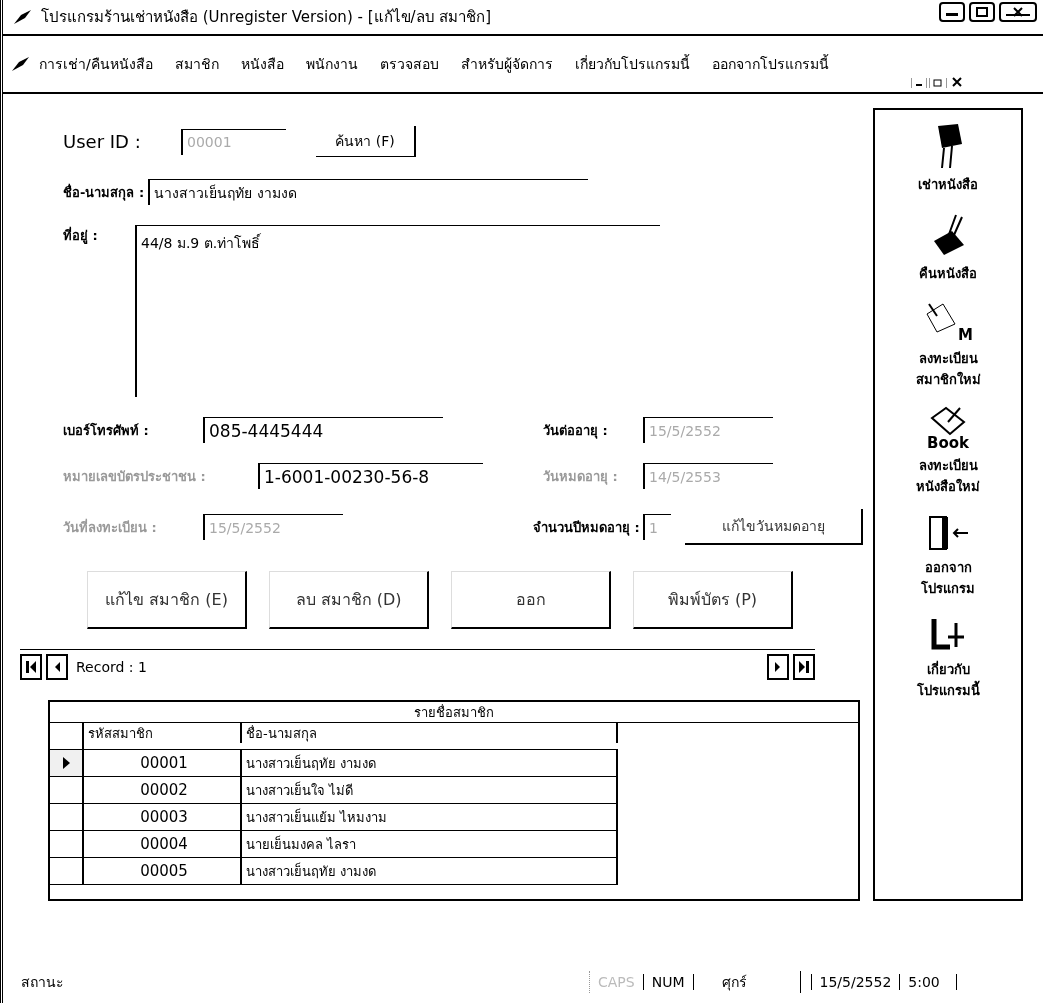 The image size is (1043, 1003). What do you see at coordinates (430, 817) in the screenshot?
I see `table-cell: นางสาวเย็นแย้ม ไหมงาม` at bounding box center [430, 817].